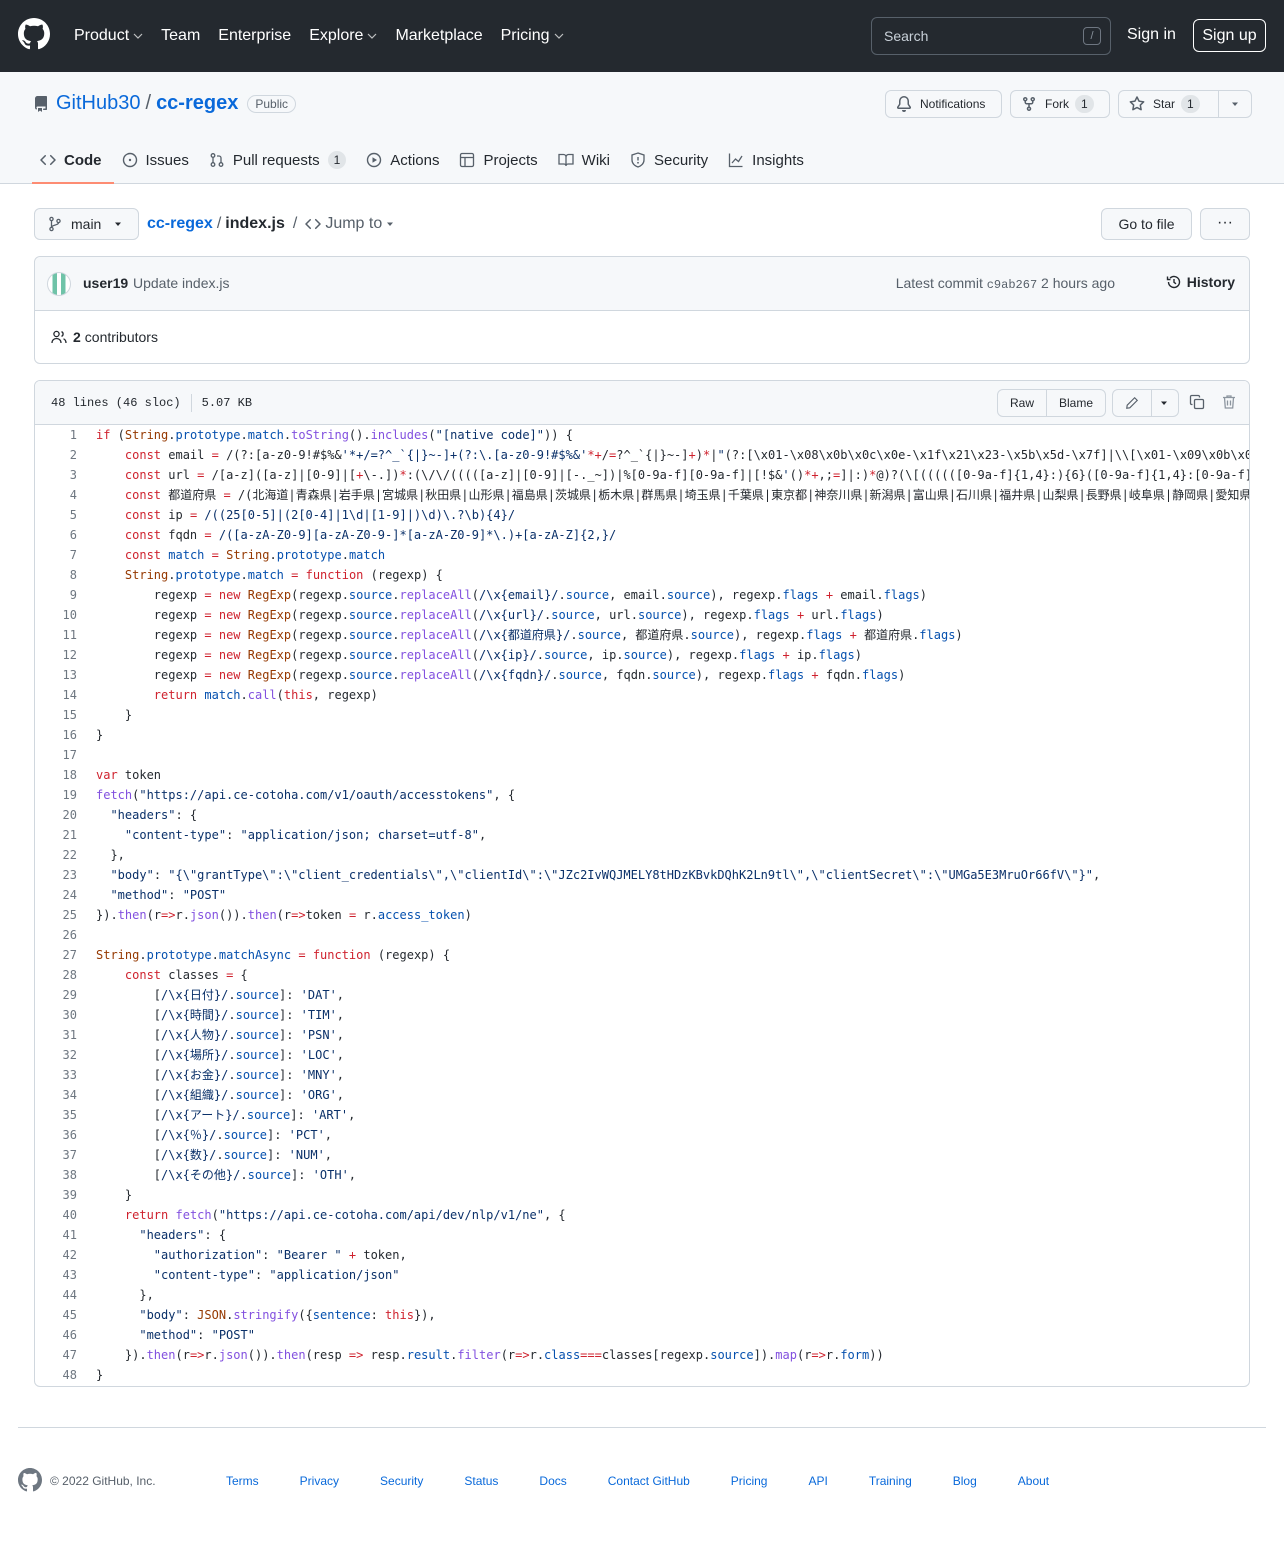 The height and width of the screenshot is (1542, 1284). Describe the element at coordinates (56, 955) in the screenshot. I see `line-number: 27` at that location.